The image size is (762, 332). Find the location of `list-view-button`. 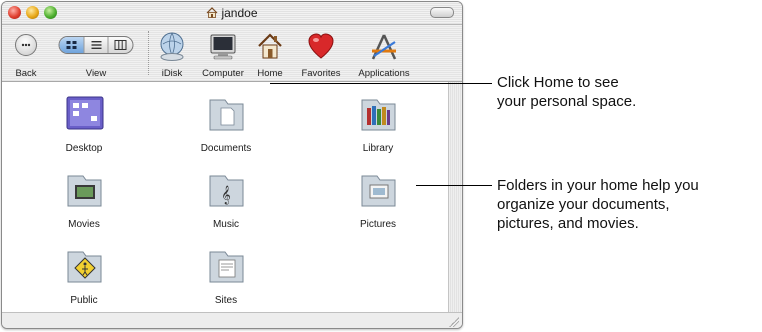

list-view-button is located at coordinates (96, 45).